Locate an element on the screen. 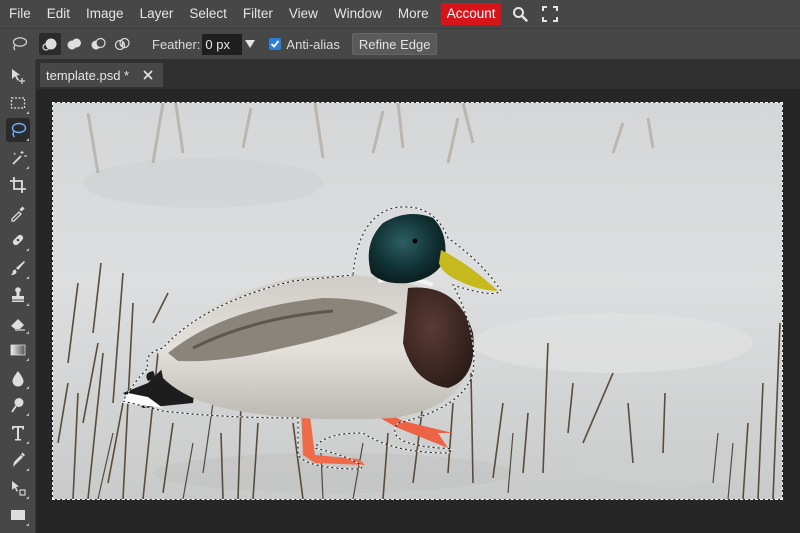 The height and width of the screenshot is (533, 800). brush-icon is located at coordinates (18, 268).